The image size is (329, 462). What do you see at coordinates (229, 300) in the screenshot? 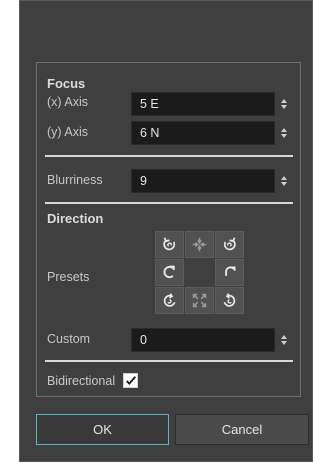
I see `preset-swirl-right-icon` at bounding box center [229, 300].